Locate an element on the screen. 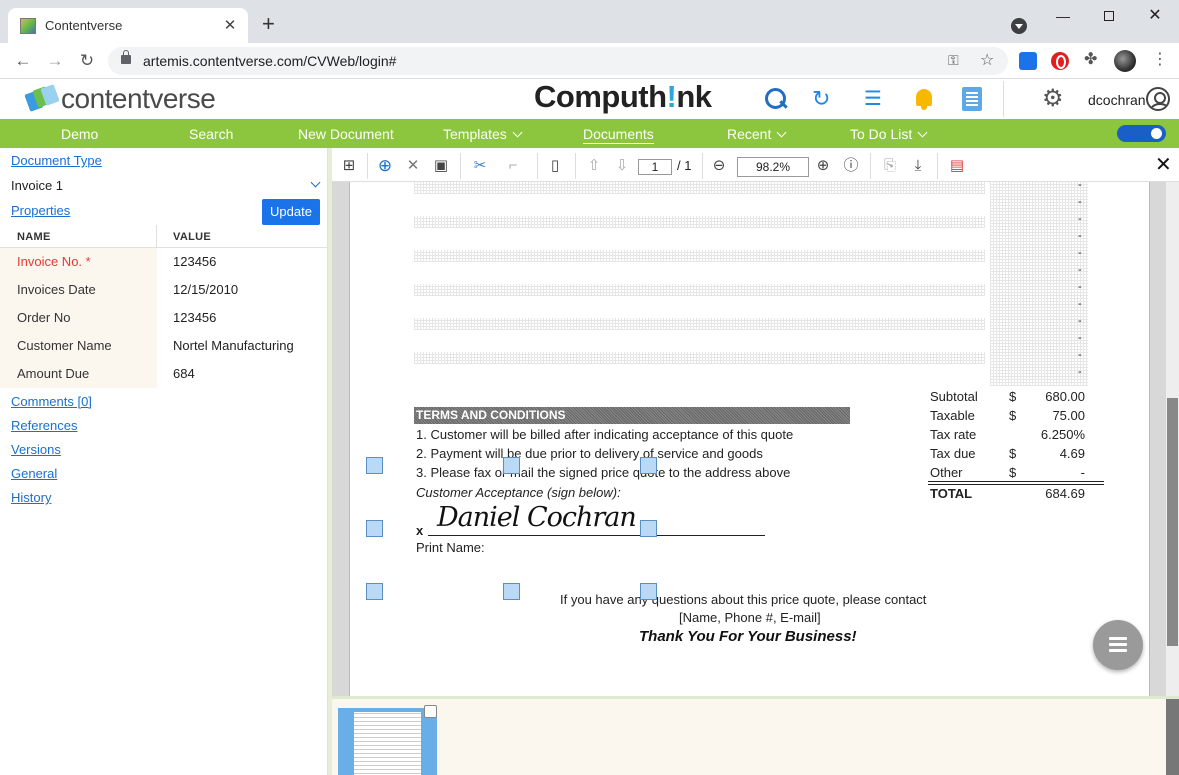 Image resolution: width=1179 pixels, height=775 pixels. table-row: Invoices Date 12/15/2010 is located at coordinates (164, 290).